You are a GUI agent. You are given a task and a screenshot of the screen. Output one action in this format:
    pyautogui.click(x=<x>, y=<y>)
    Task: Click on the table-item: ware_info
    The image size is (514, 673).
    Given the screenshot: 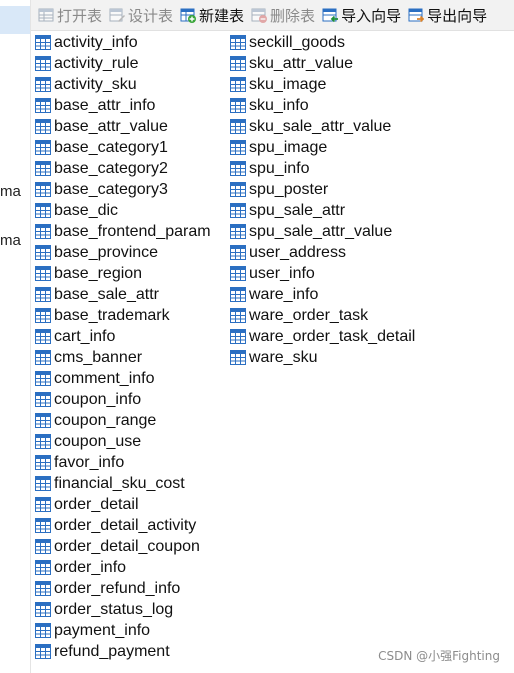 What is the action you would take?
    pyautogui.click(x=322, y=294)
    